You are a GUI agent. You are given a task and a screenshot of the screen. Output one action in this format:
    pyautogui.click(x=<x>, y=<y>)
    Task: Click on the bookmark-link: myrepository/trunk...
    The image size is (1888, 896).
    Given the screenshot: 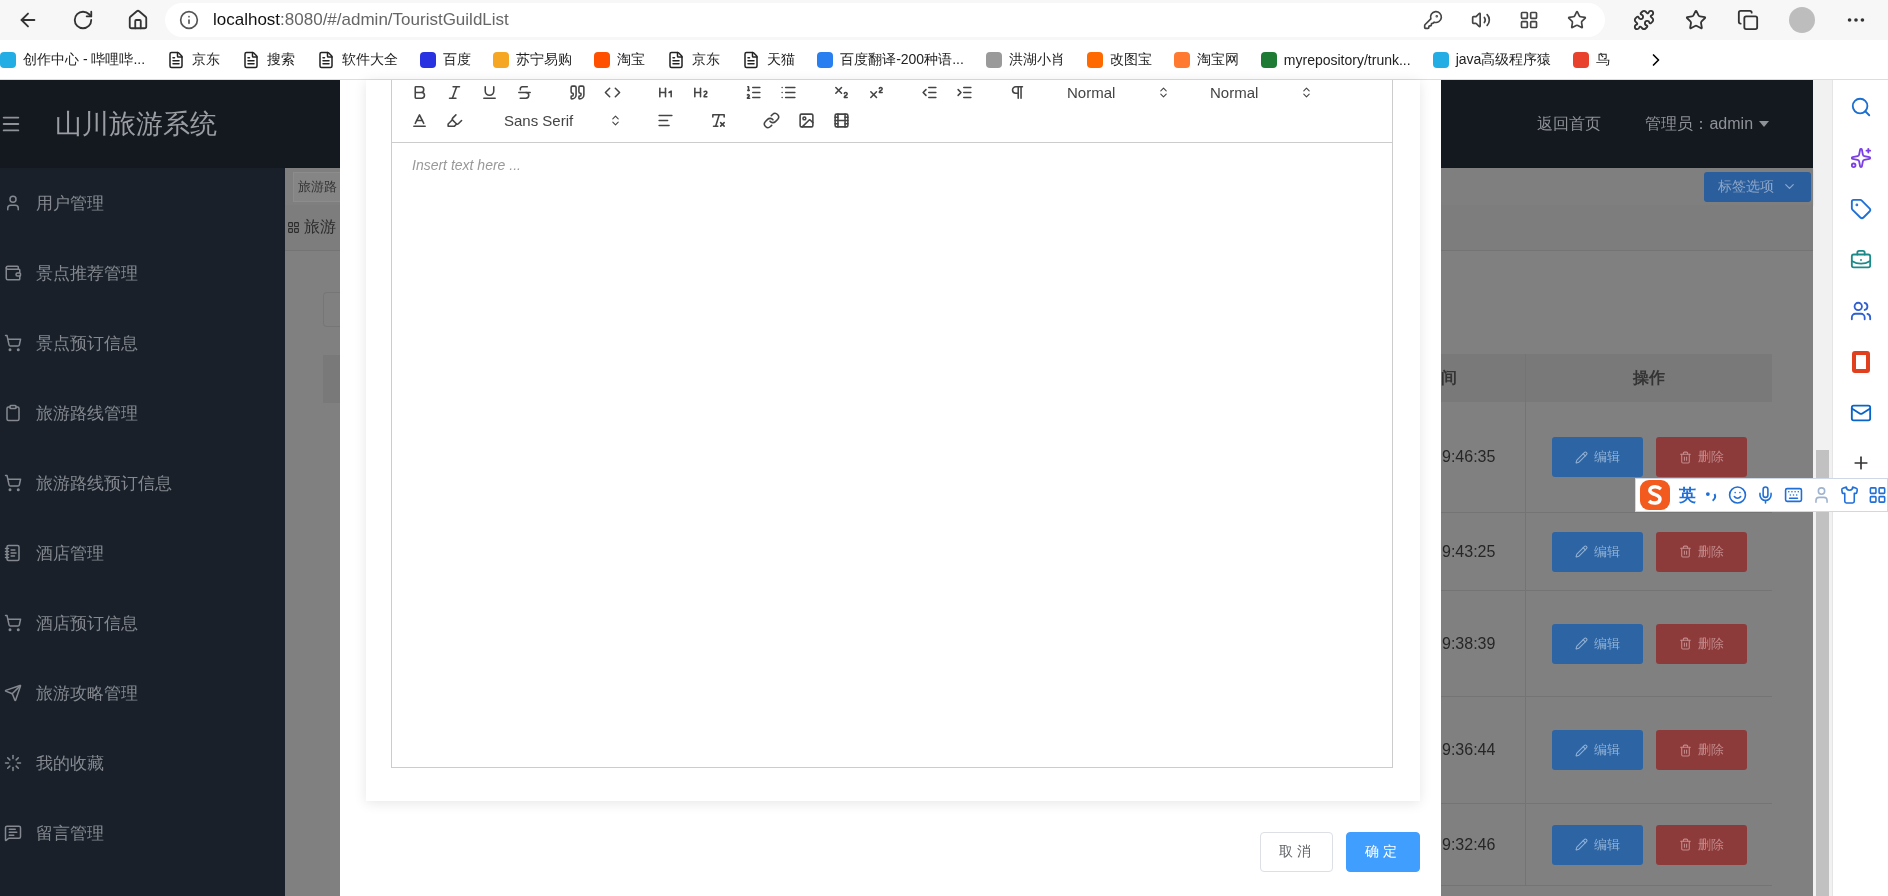 What is the action you would take?
    pyautogui.click(x=1347, y=59)
    